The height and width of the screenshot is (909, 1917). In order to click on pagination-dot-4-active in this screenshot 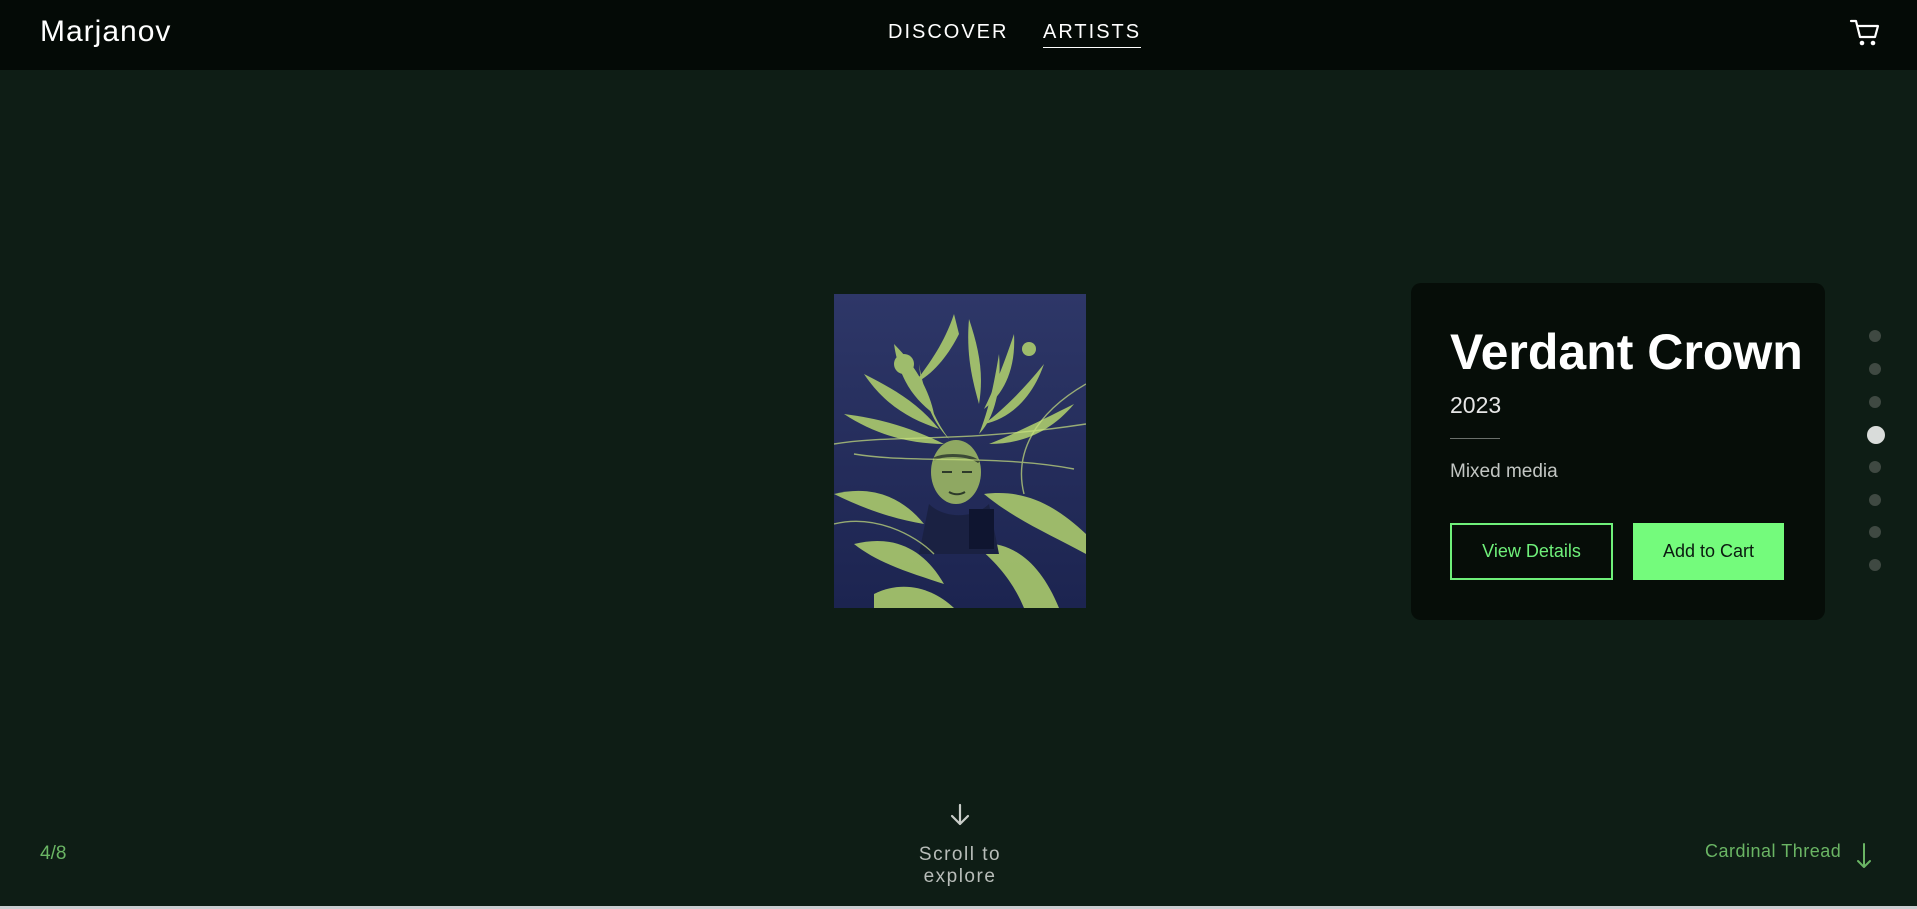, I will do `click(1876, 435)`.